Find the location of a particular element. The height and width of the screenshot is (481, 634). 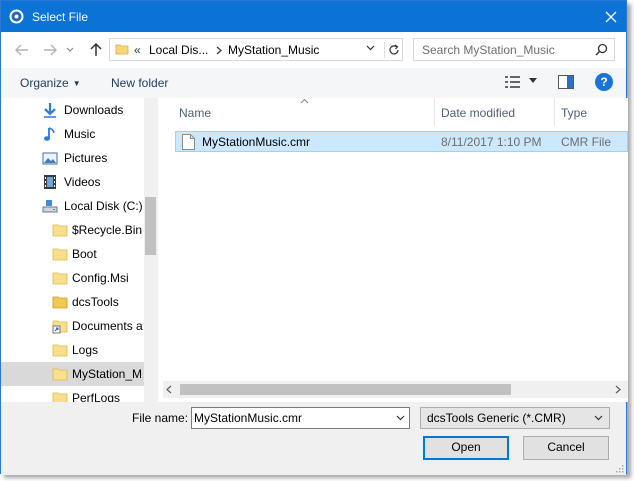

close-button is located at coordinates (611, 16).